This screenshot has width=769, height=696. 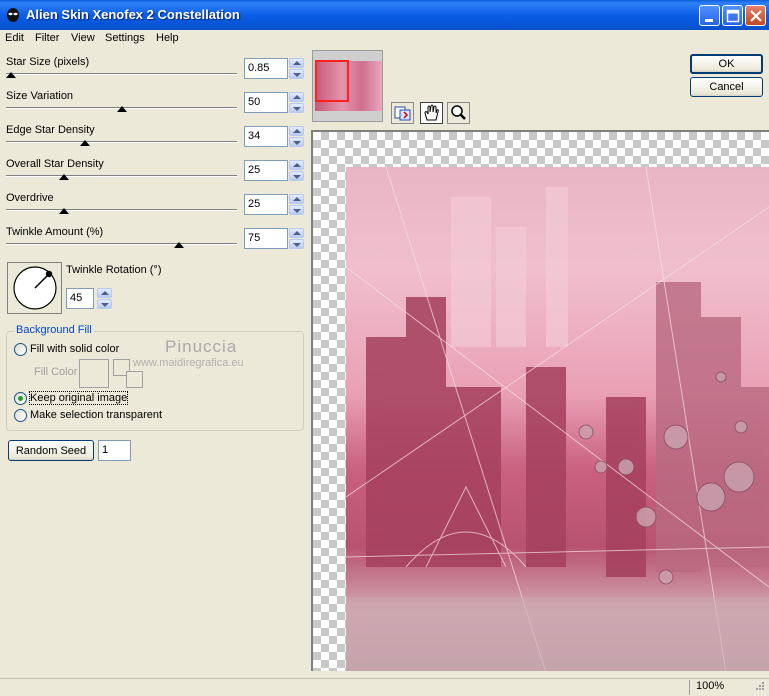 I want to click on slider-value-input: 0.85, so click(x=266, y=68).